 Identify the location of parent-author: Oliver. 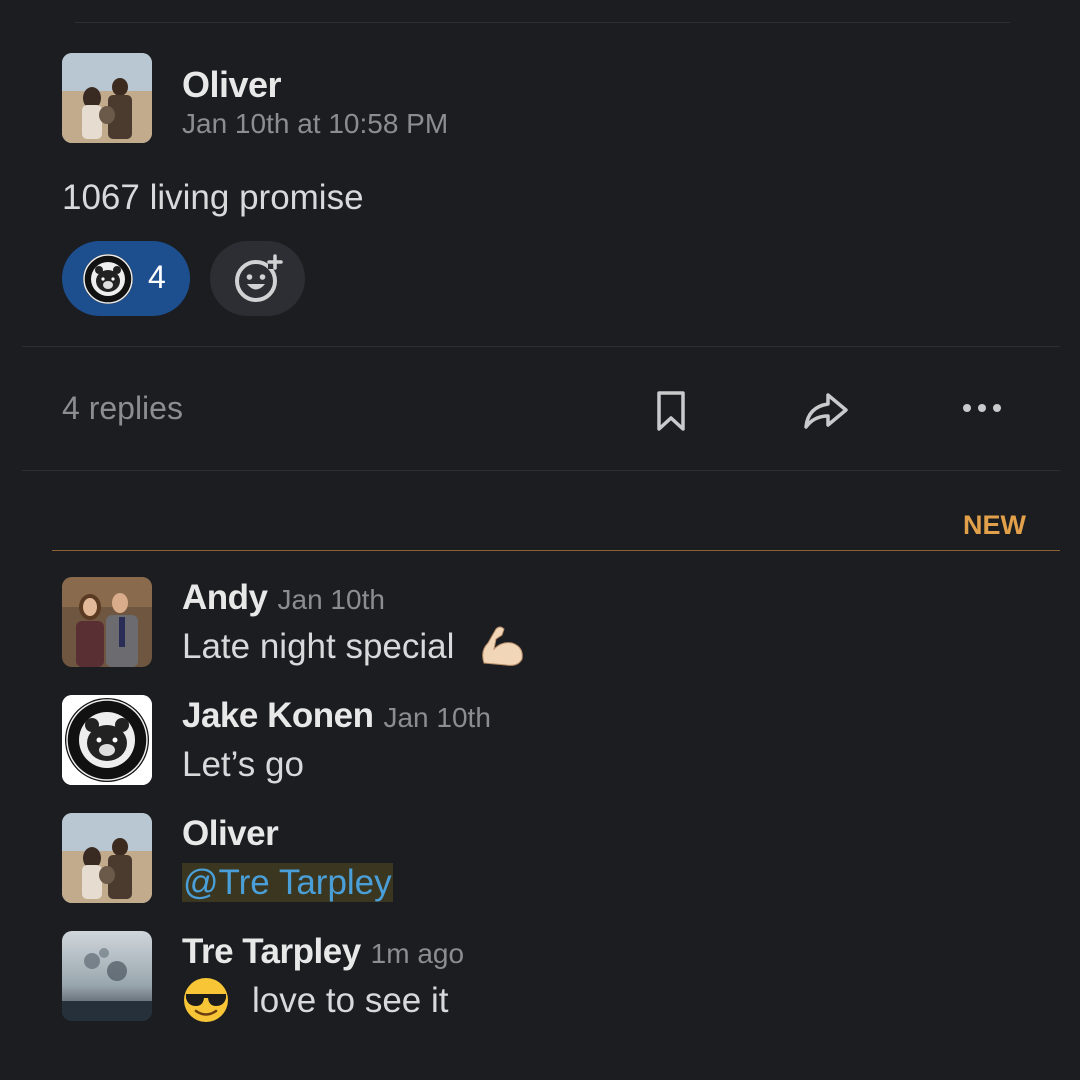
(232, 85).